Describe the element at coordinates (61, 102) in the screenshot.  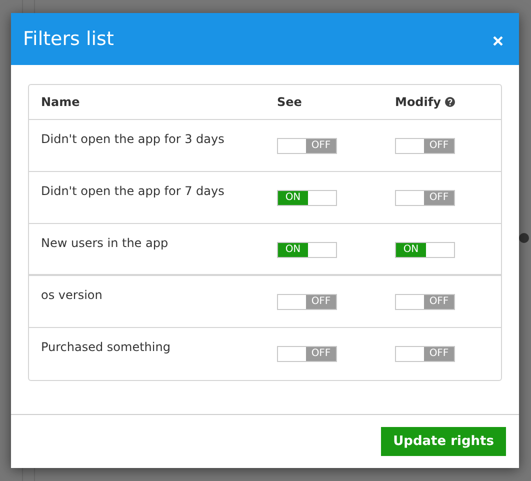
I see `column-header: Name` at that location.